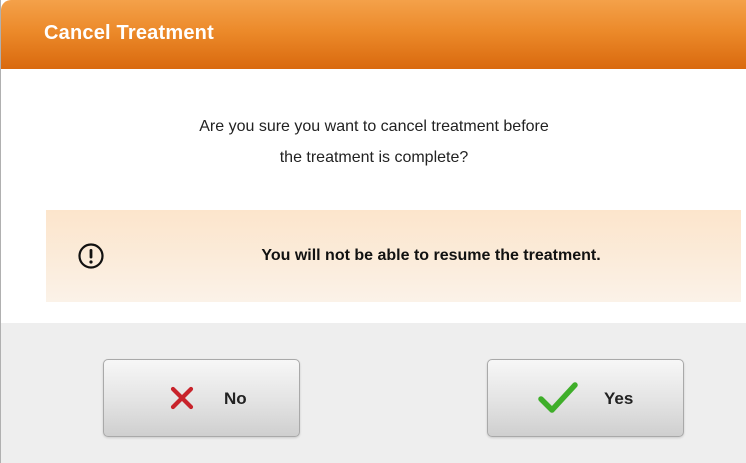 Image resolution: width=746 pixels, height=463 pixels. Describe the element at coordinates (129, 33) in the screenshot. I see `dialog-title: Cancel Treatment` at that location.